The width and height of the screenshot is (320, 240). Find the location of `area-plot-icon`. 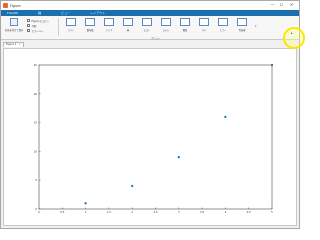

area-plot-icon is located at coordinates (109, 22).